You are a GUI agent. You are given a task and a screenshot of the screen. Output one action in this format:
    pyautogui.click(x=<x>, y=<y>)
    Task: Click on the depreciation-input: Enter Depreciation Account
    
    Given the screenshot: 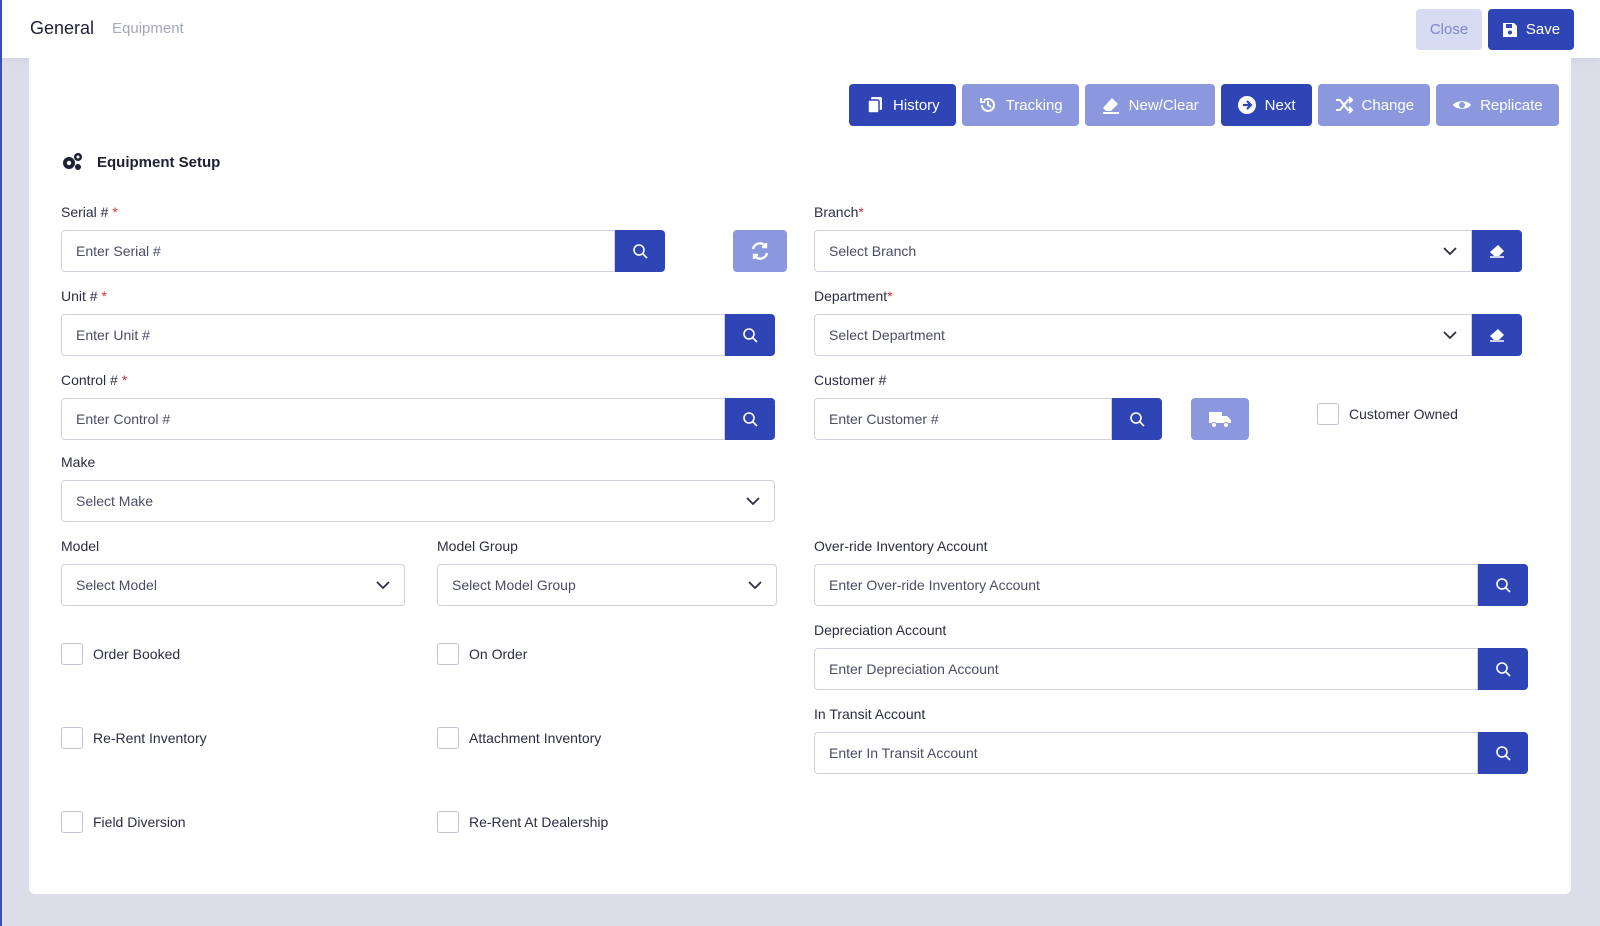 What is the action you would take?
    pyautogui.click(x=1146, y=669)
    